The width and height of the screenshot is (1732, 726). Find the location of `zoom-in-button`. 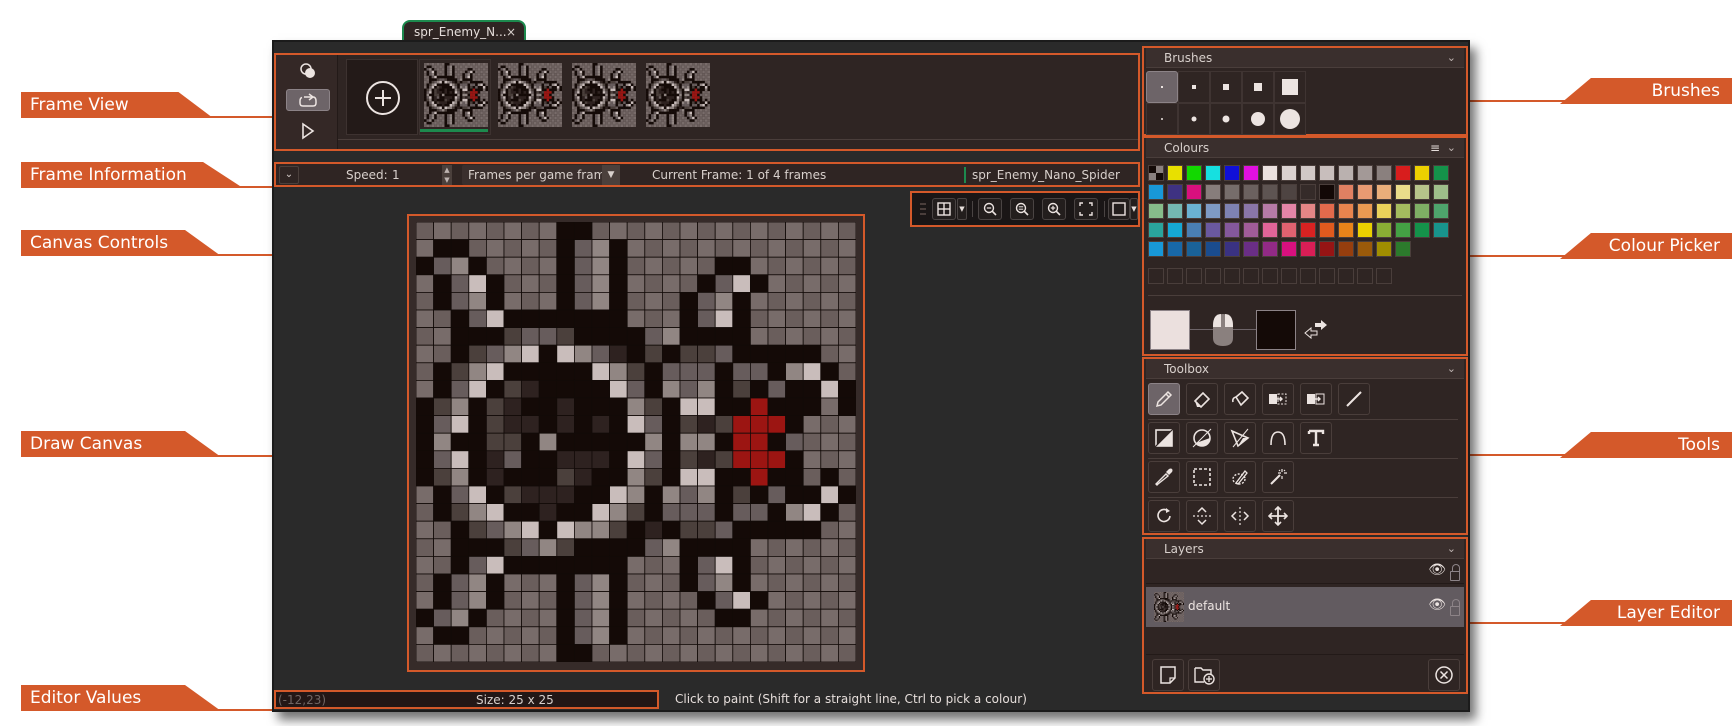

zoom-in-button is located at coordinates (1054, 209).